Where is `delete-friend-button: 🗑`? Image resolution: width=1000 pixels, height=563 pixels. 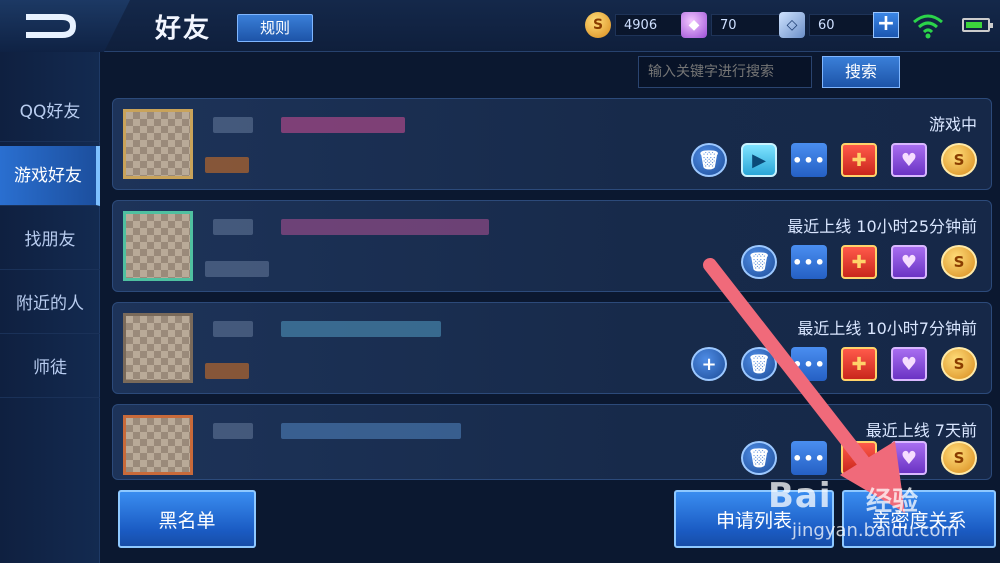
delete-friend-button: 🗑 is located at coordinates (709, 160).